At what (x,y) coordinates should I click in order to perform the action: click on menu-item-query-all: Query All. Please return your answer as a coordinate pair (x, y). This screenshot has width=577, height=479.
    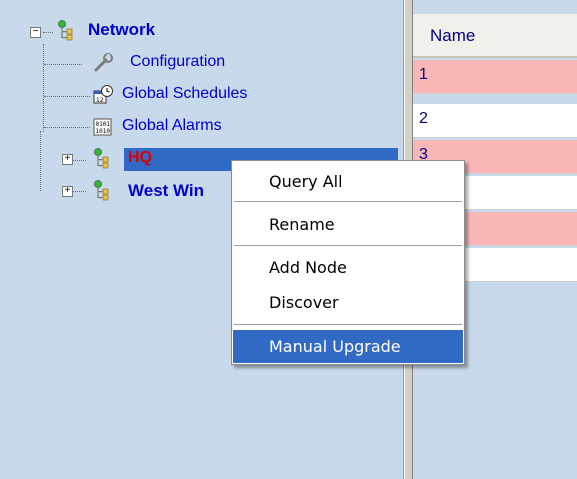
    Looking at the image, I should click on (348, 181).